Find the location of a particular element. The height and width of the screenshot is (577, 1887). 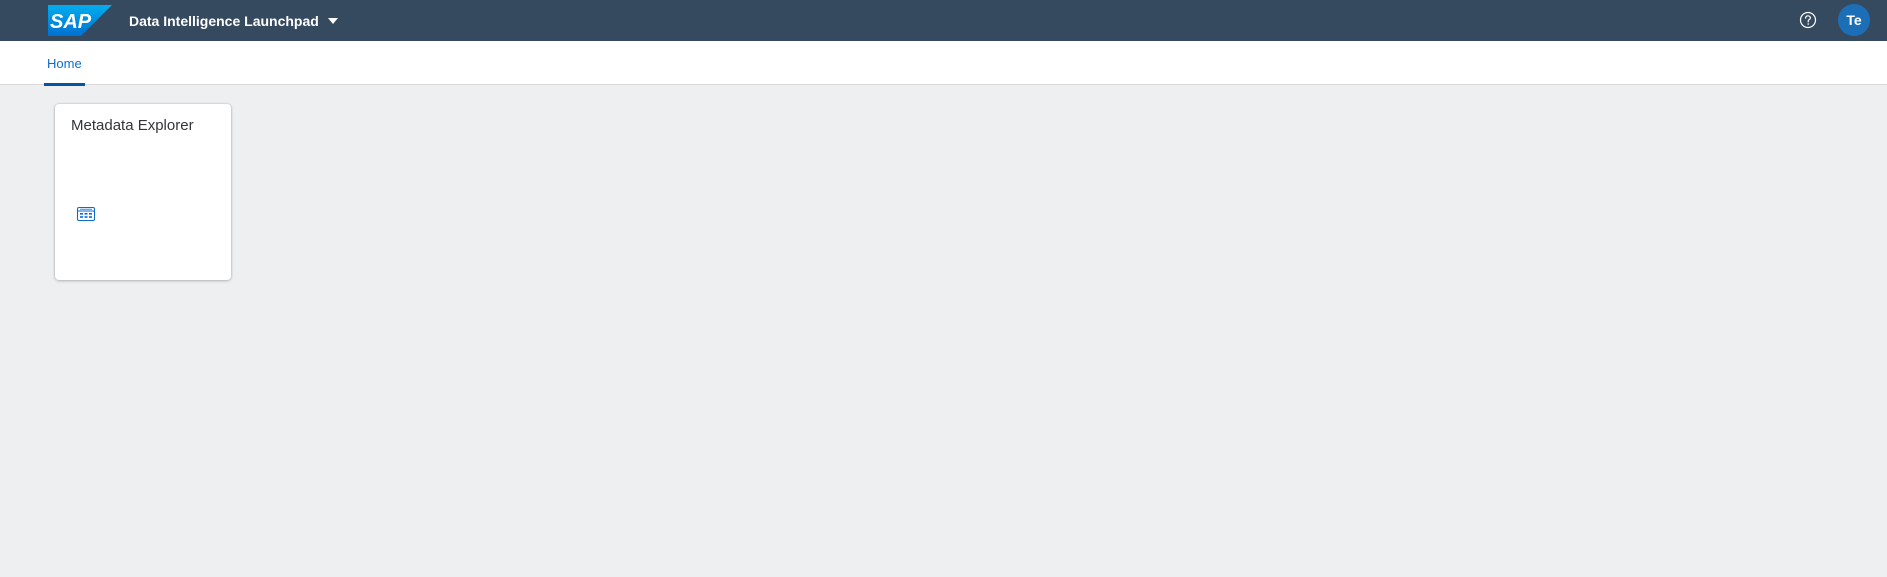

app-title-menu: Data Intelligence Launchpad is located at coordinates (233, 20).